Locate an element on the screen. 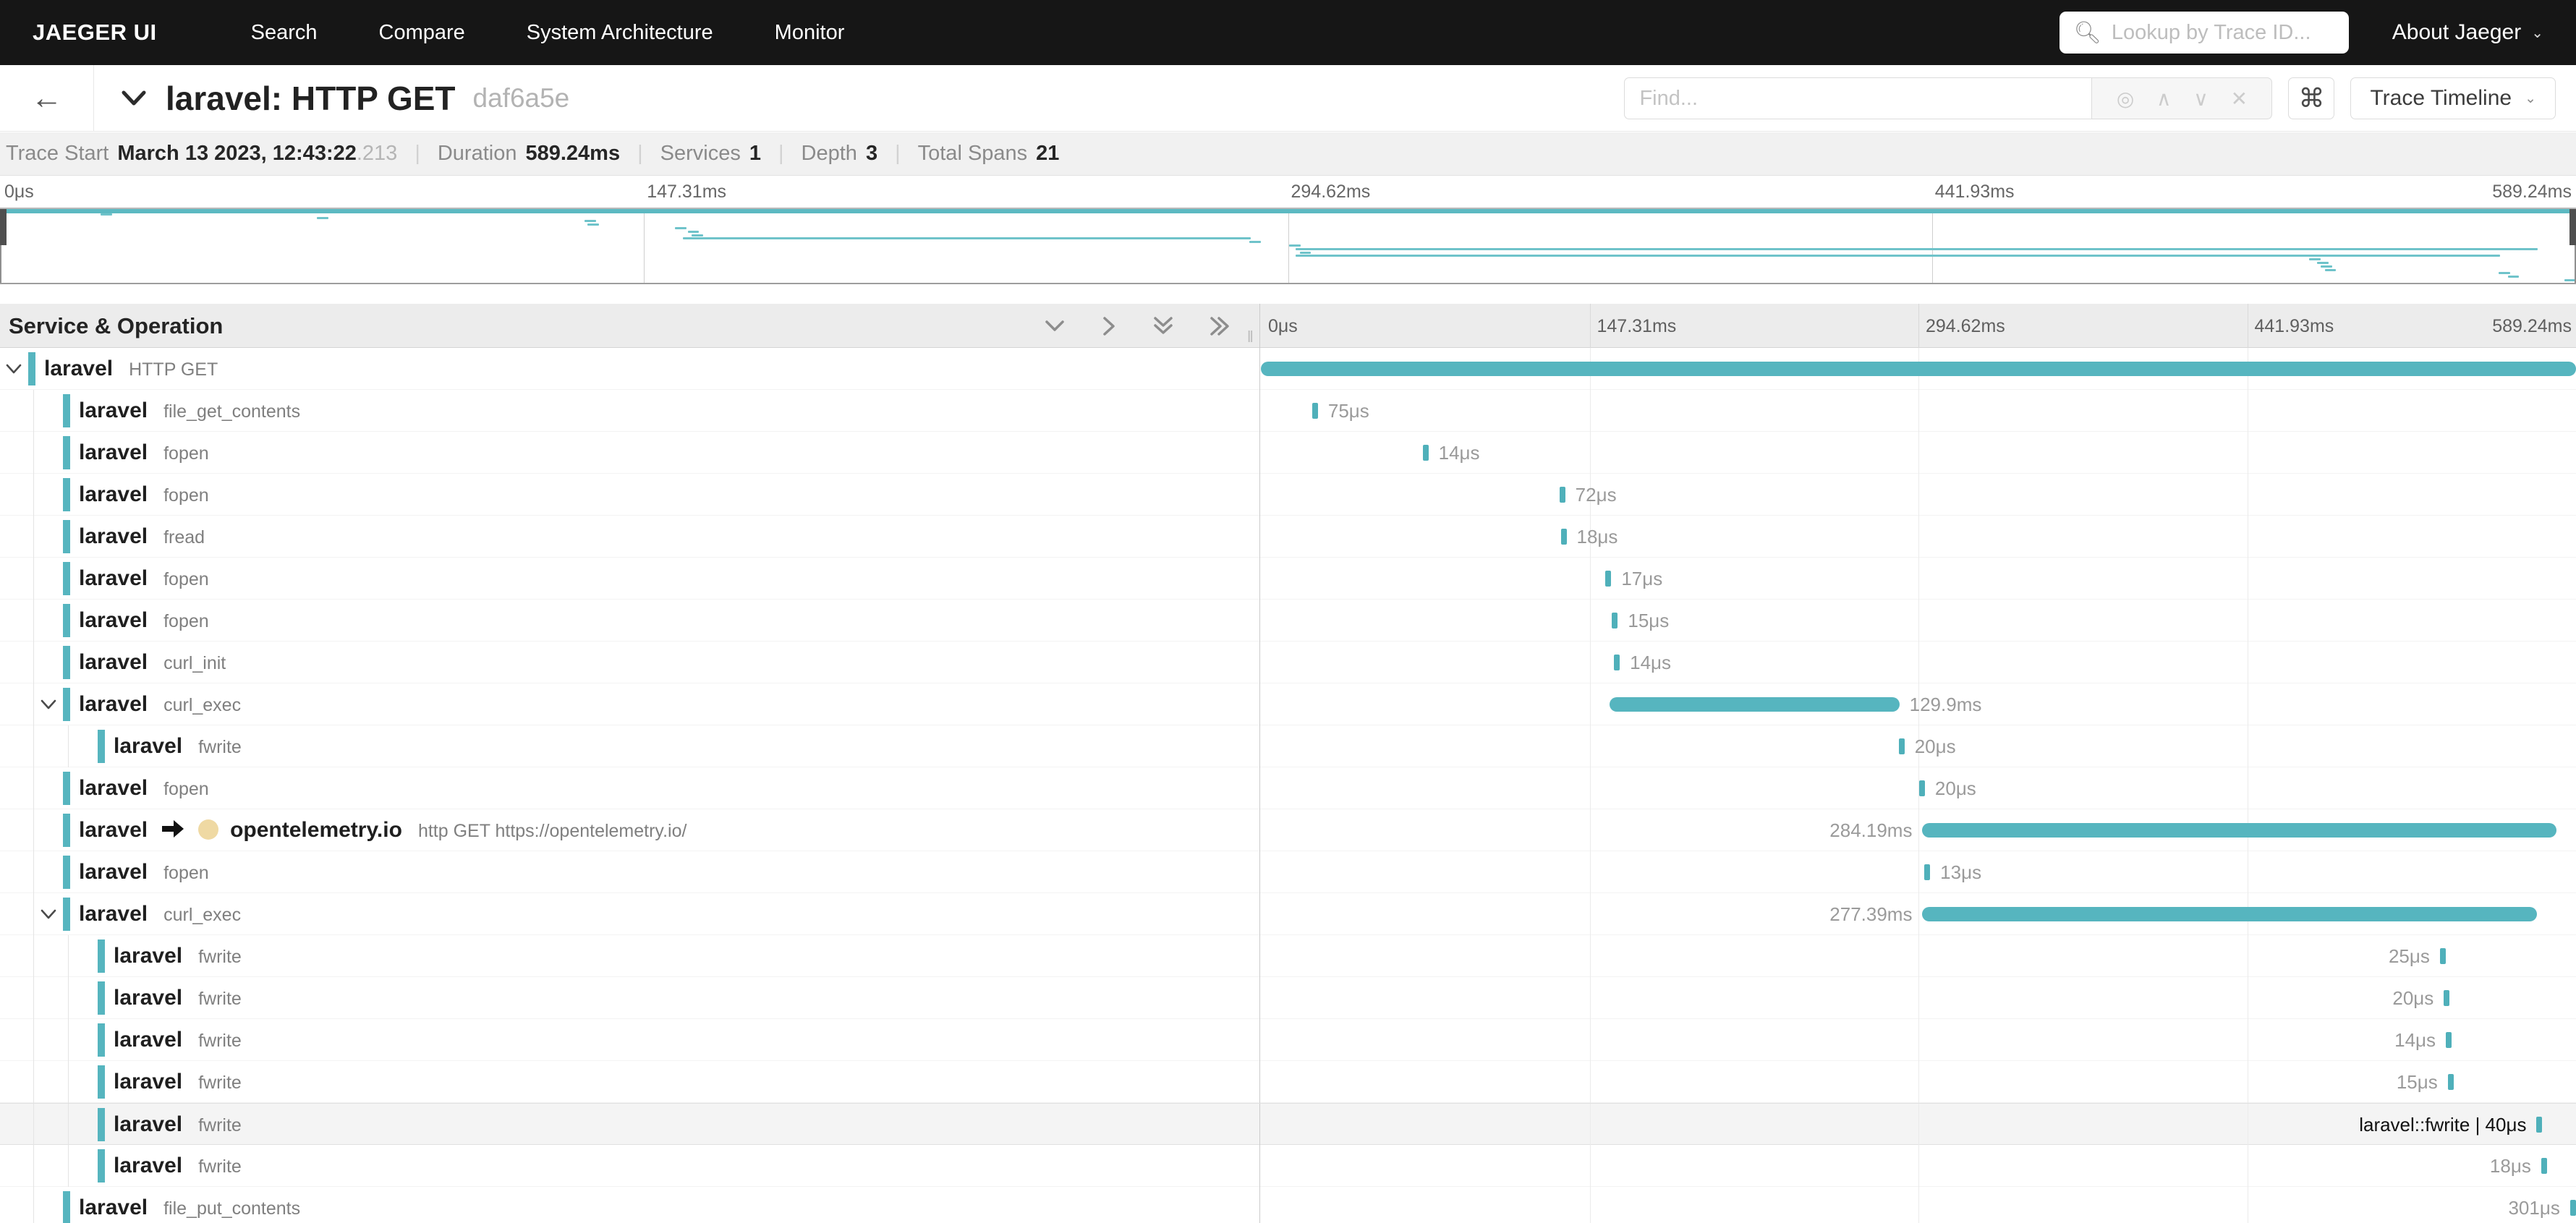  span-row: laravel curl_init 14μs is located at coordinates (1288, 662).